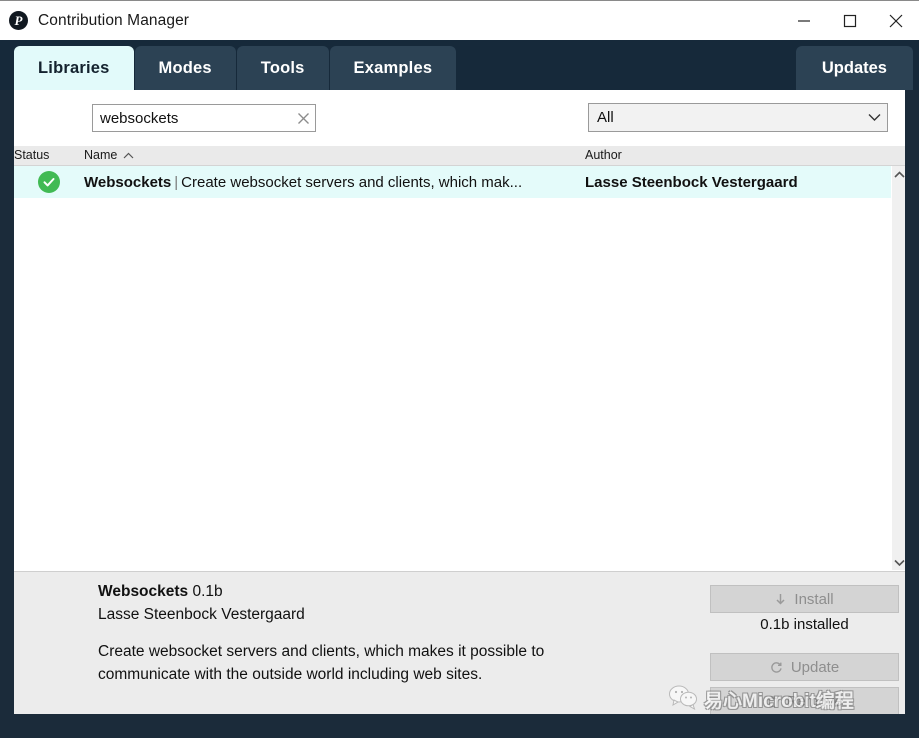 The image size is (919, 738). I want to click on remove-button: Remove, so click(804, 700).